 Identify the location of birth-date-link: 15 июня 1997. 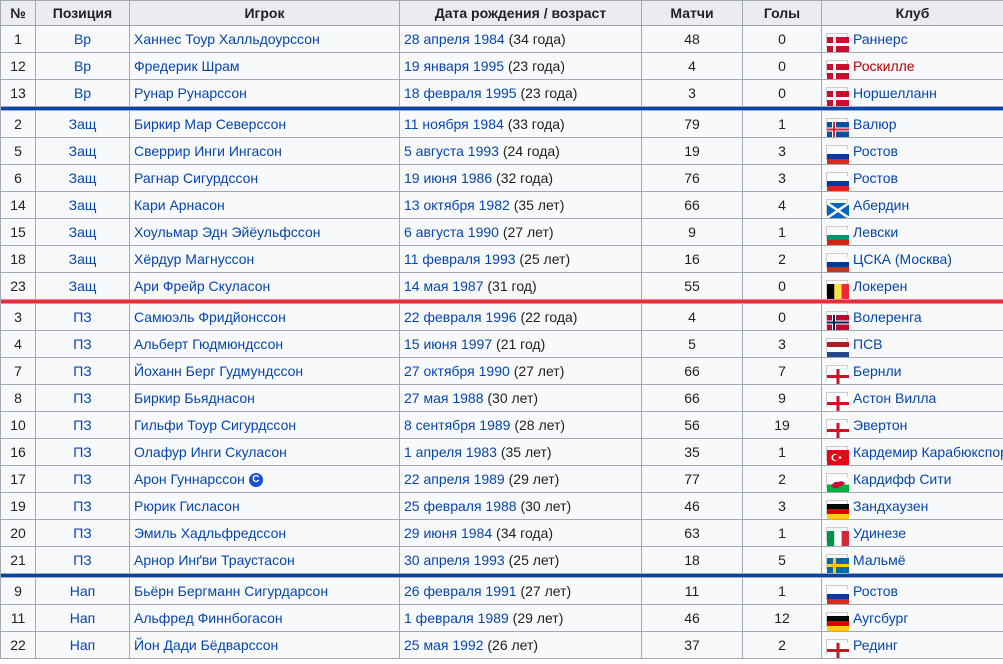
(448, 344).